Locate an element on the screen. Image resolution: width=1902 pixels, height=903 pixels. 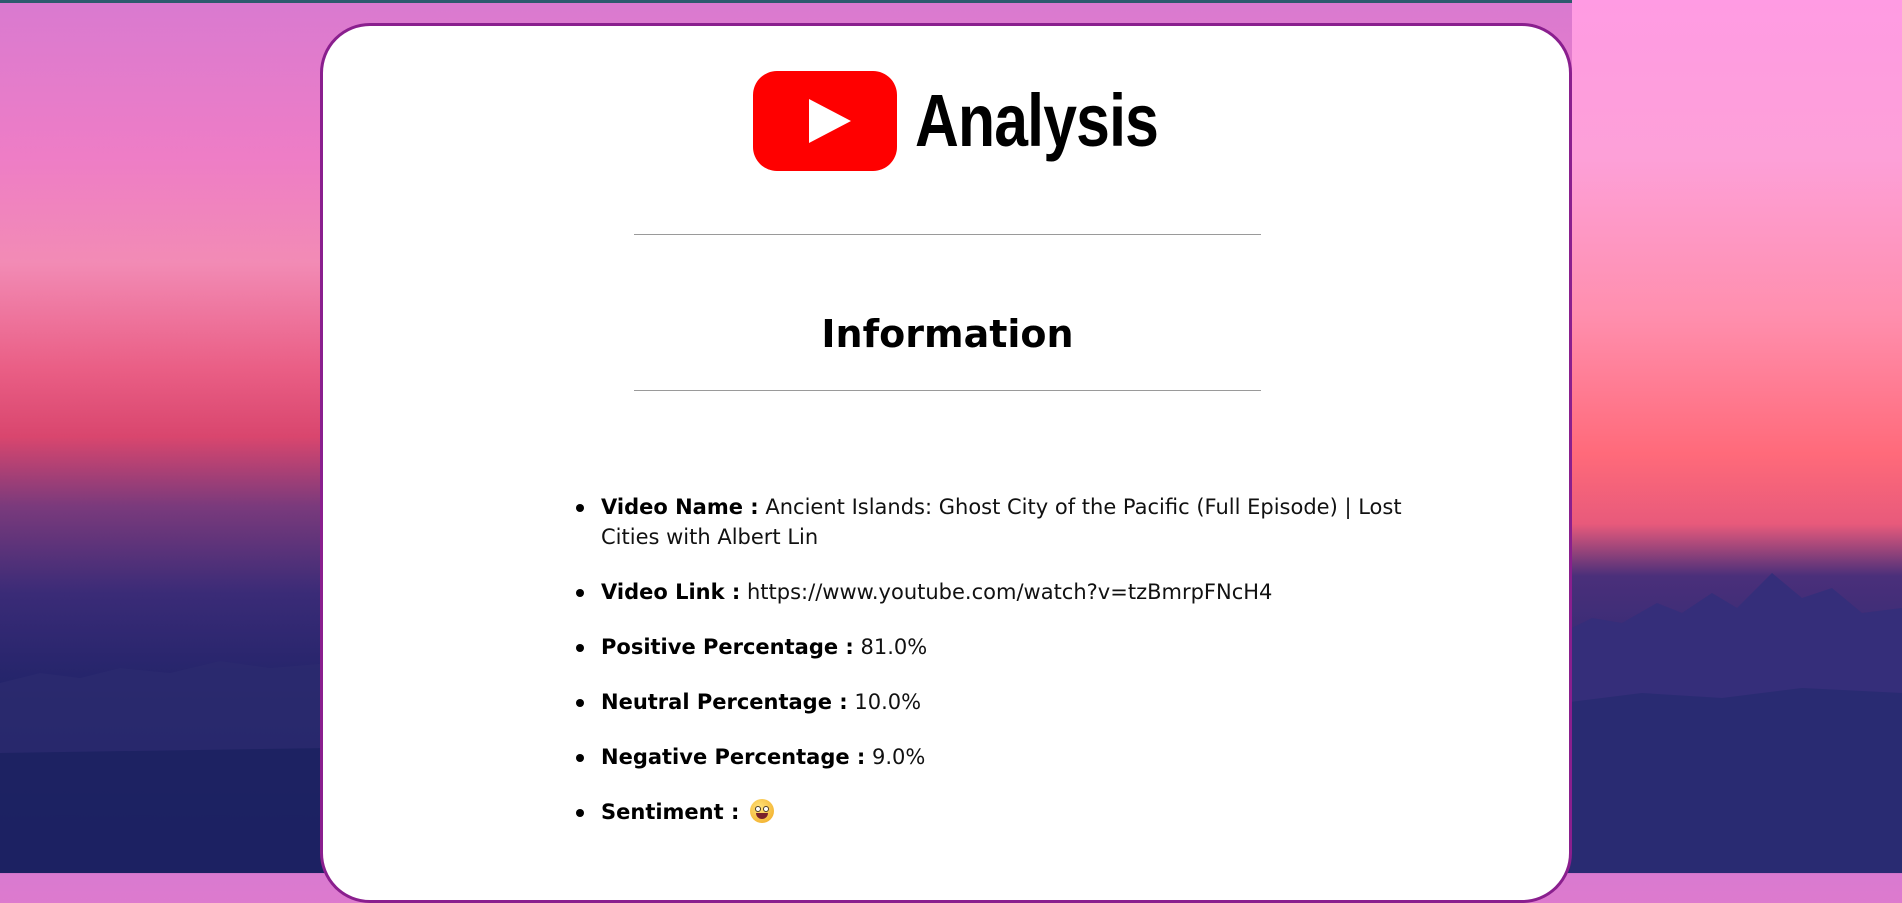
video-link-label: Video Link : is located at coordinates (671, 592).